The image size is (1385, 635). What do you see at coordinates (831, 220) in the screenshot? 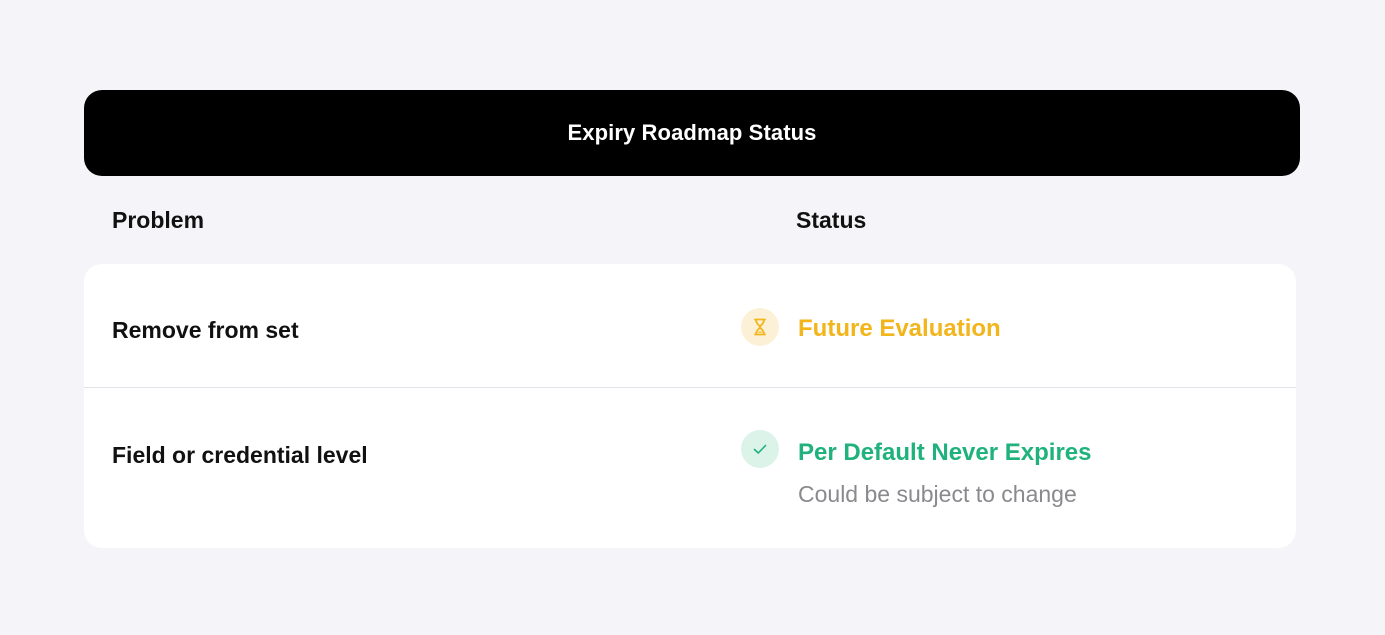
I see `column-header-status: Status` at bounding box center [831, 220].